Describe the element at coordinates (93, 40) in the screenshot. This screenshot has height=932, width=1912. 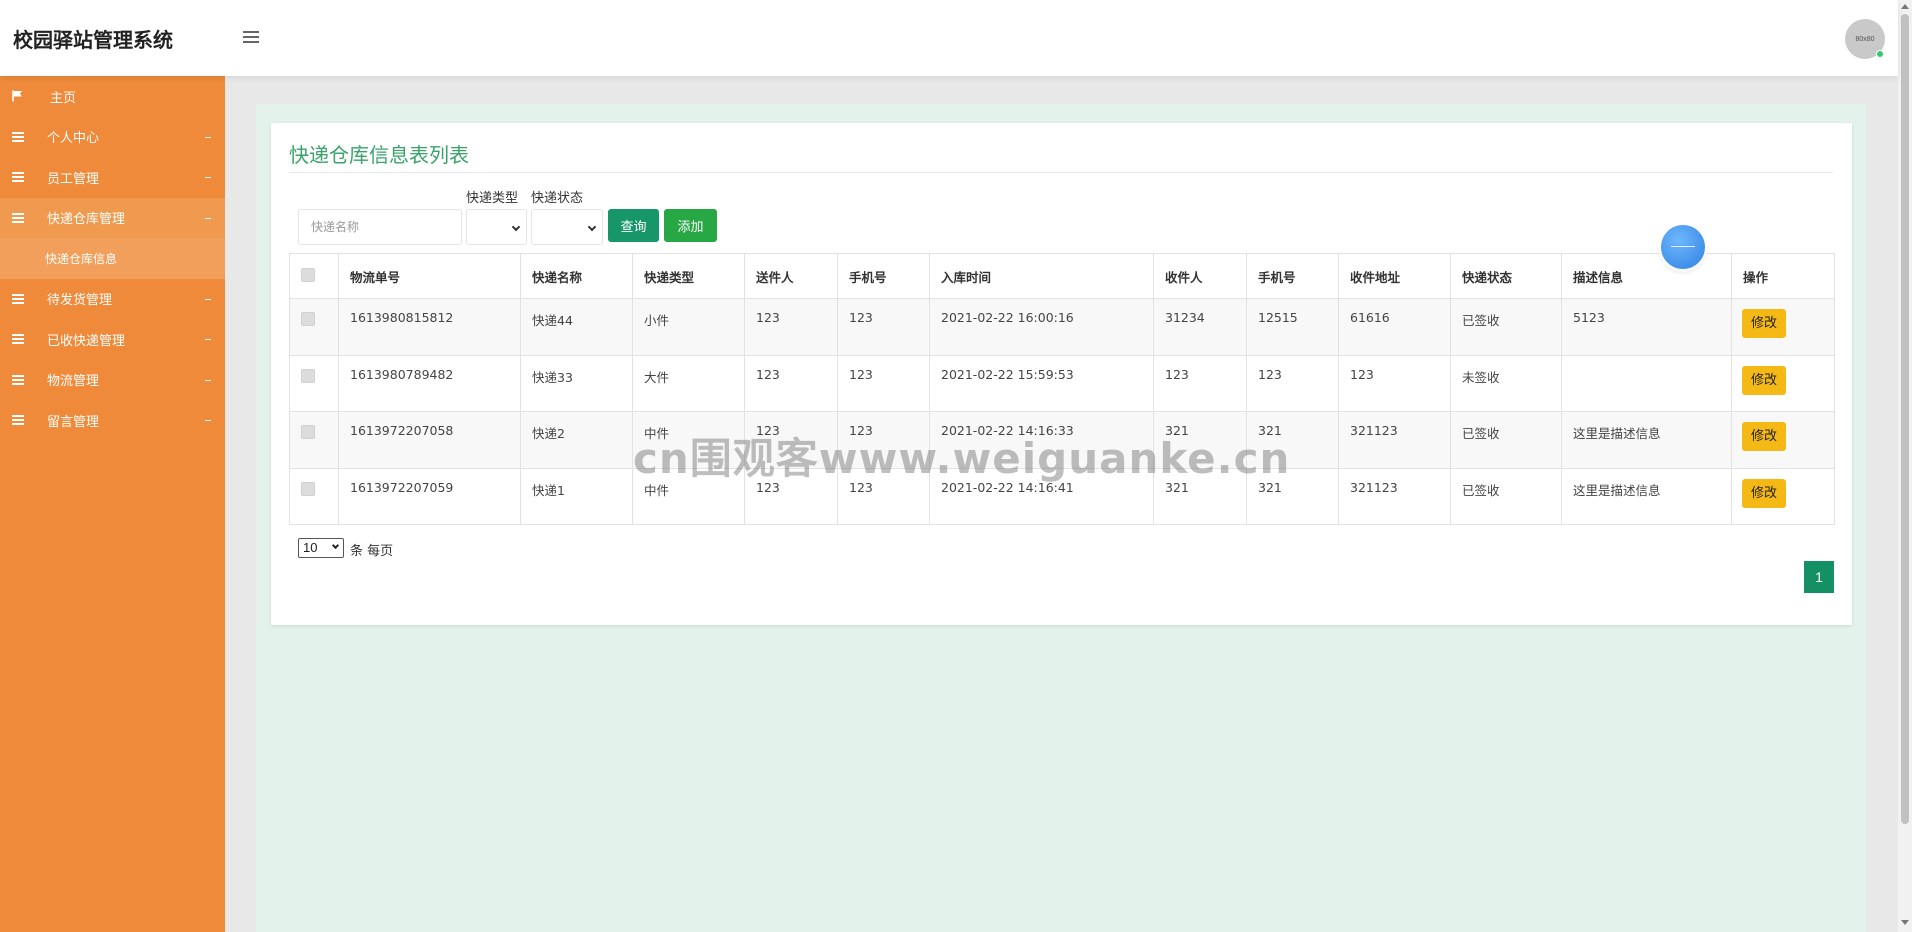
I see `app-title: 校园驿站管理系统` at that location.